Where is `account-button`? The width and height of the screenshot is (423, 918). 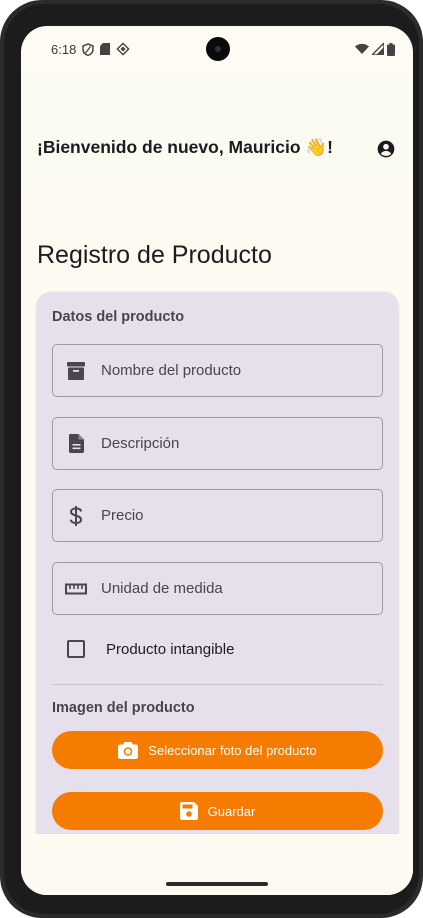 account-button is located at coordinates (386, 149).